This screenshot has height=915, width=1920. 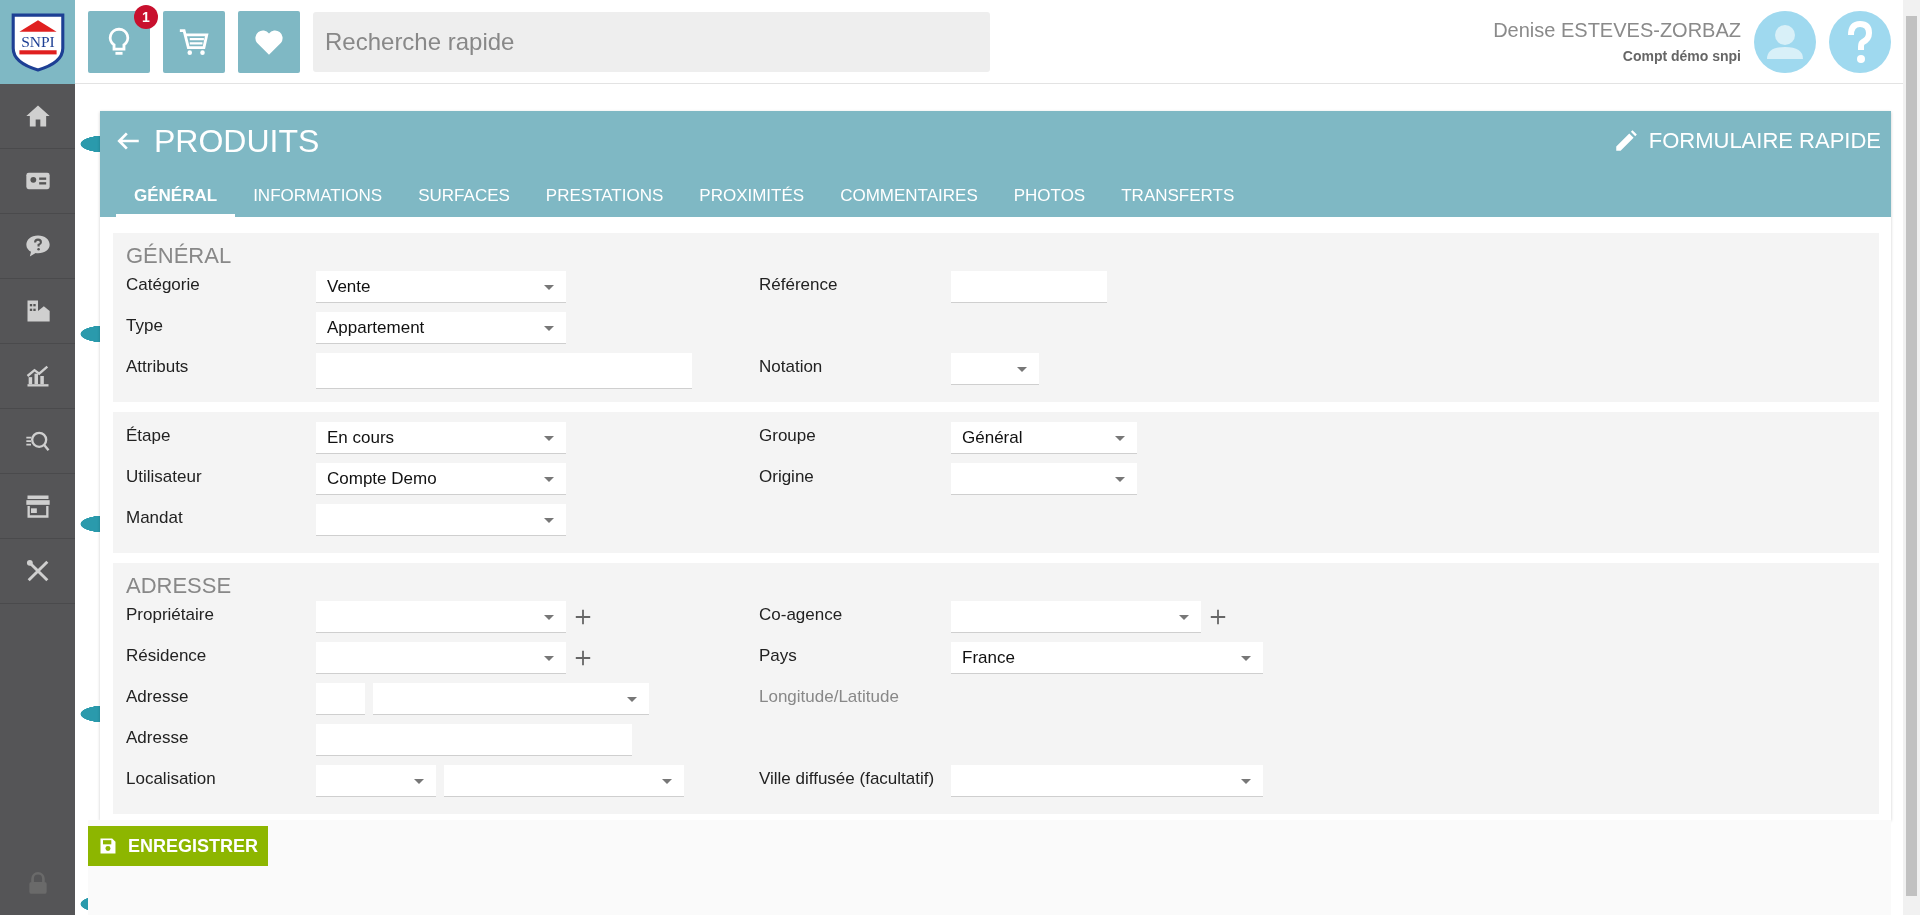 I want to click on field-label: Mandat, so click(x=155, y=517).